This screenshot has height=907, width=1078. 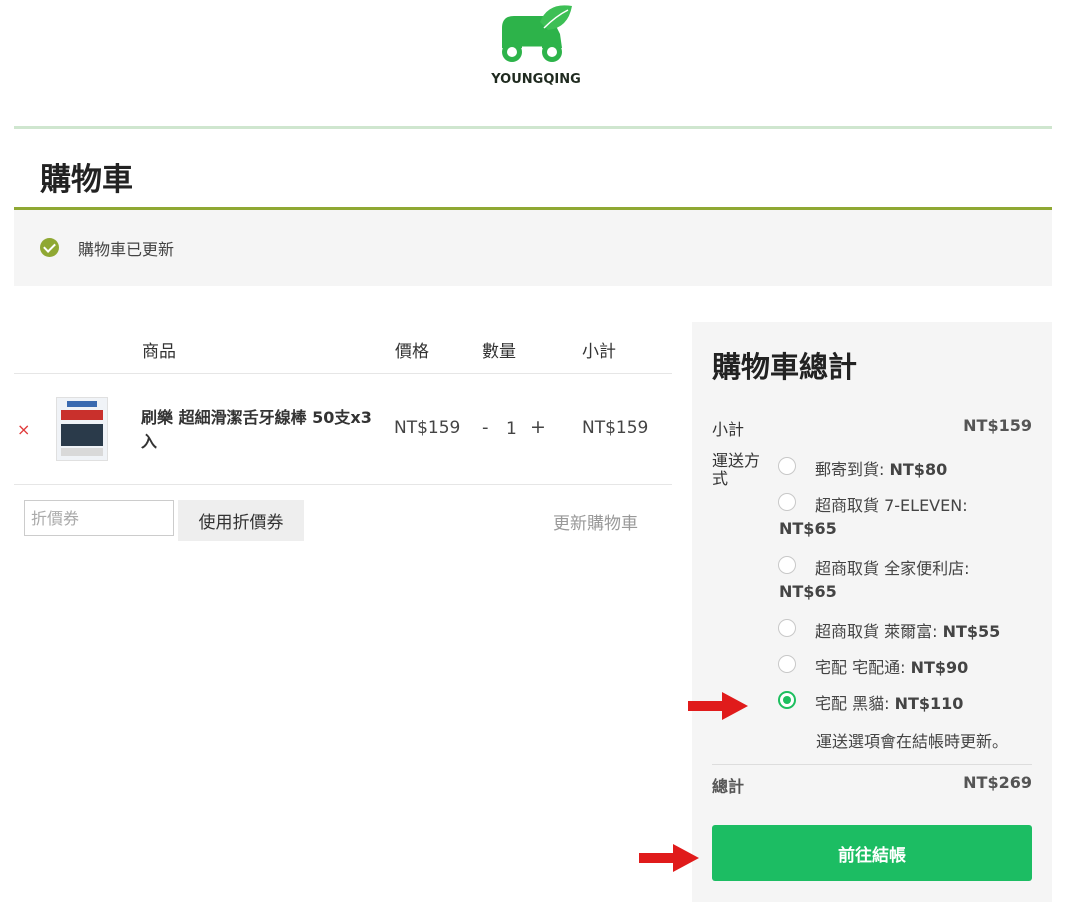 I want to click on shipping-radio-tcat, so click(x=787, y=700).